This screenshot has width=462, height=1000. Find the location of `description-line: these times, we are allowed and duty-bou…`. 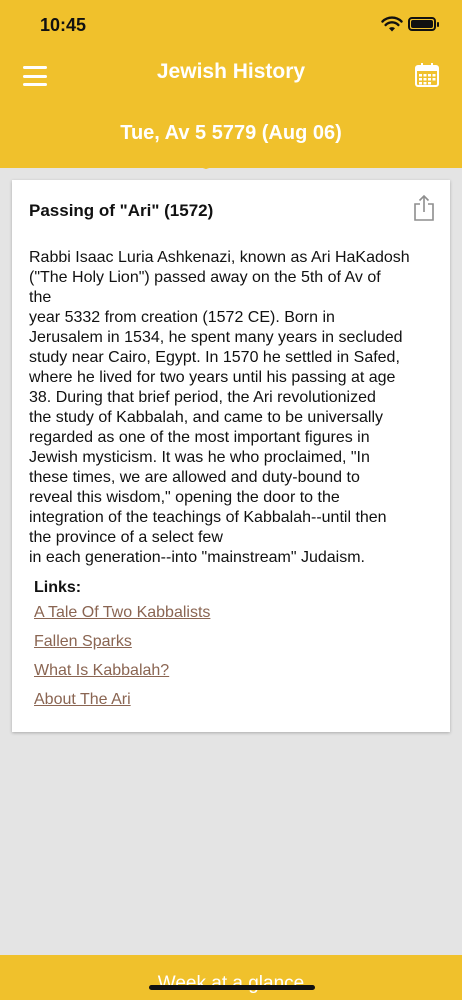

description-line: these times, we are allowed and duty-bou… is located at coordinates (194, 477).